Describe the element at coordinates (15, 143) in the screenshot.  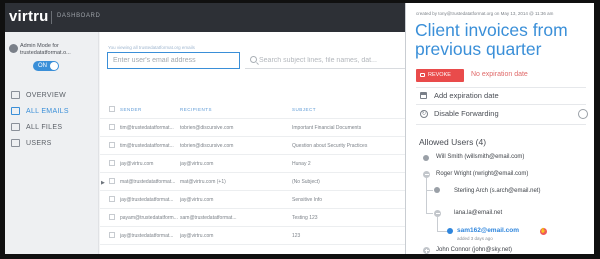
I see `users-icon` at that location.